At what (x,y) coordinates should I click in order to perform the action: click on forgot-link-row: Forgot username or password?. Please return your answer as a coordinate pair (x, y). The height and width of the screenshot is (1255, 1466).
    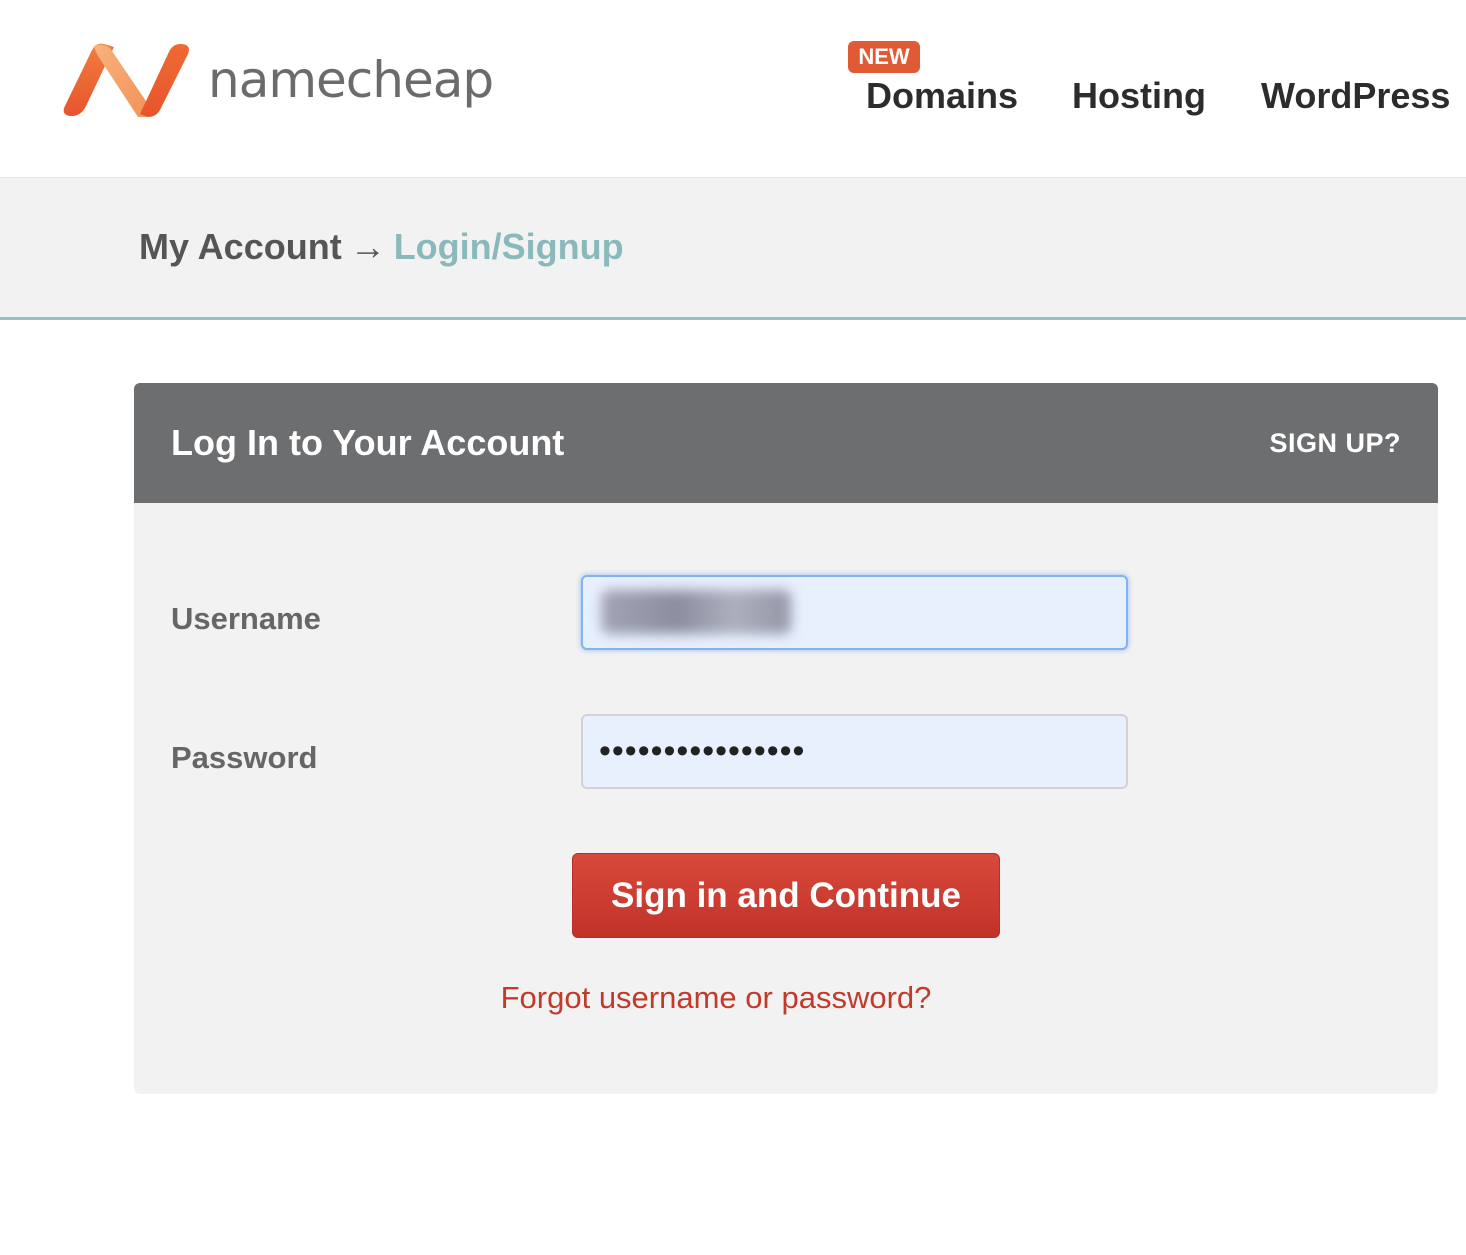
    Looking at the image, I should click on (786, 998).